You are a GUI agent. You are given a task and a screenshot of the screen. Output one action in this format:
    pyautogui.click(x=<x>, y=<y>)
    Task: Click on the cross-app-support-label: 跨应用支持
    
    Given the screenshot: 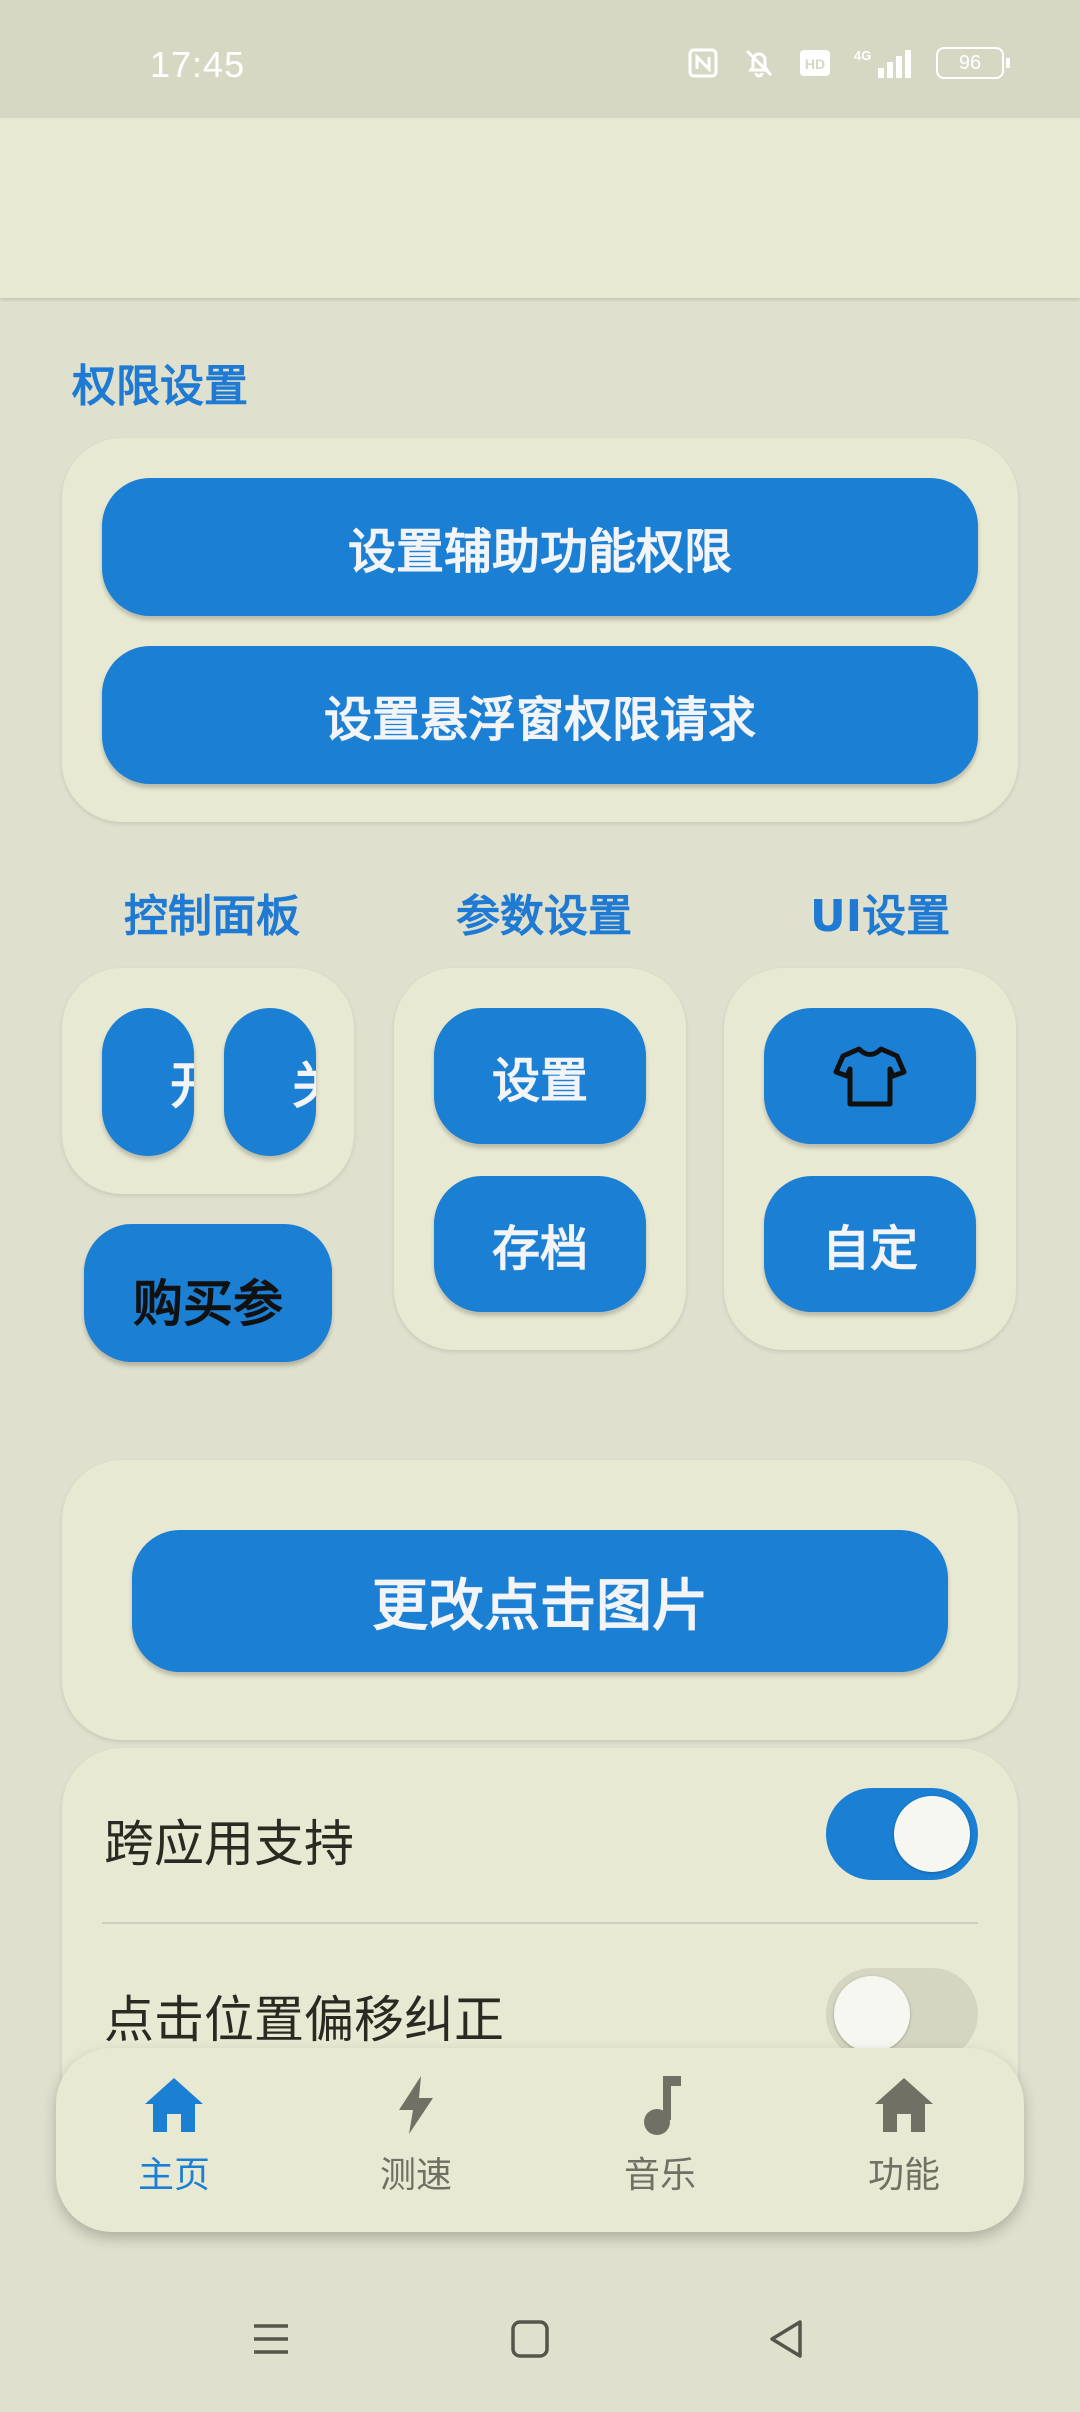 What is the action you would take?
    pyautogui.click(x=229, y=1844)
    